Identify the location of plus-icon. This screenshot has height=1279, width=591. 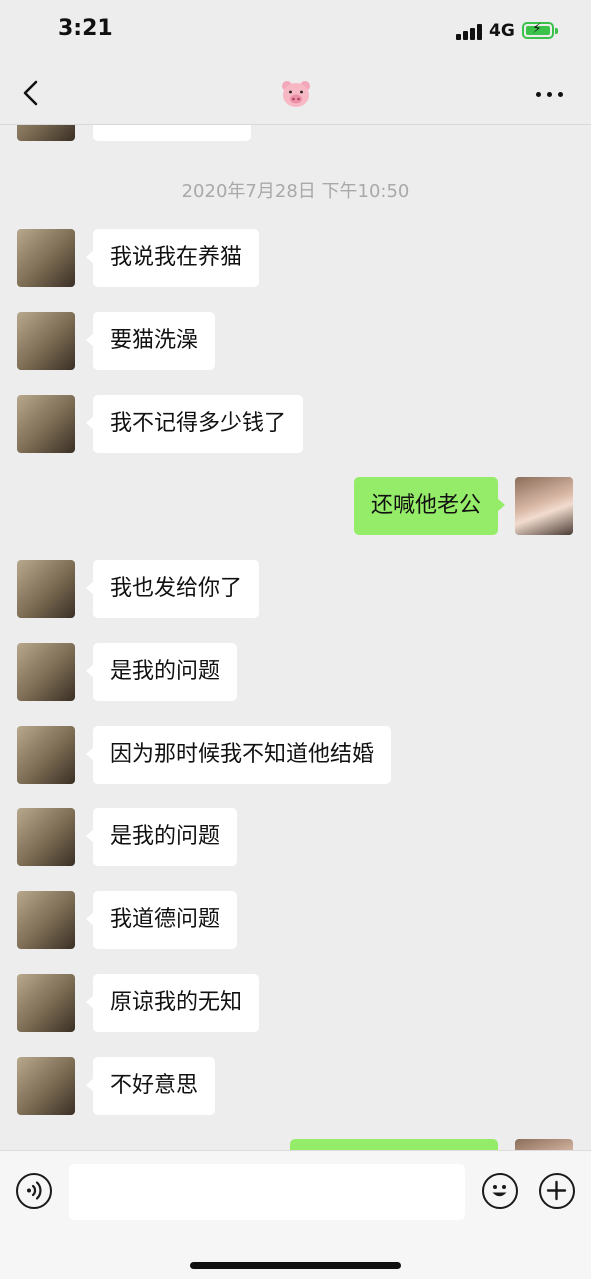
(556, 1190).